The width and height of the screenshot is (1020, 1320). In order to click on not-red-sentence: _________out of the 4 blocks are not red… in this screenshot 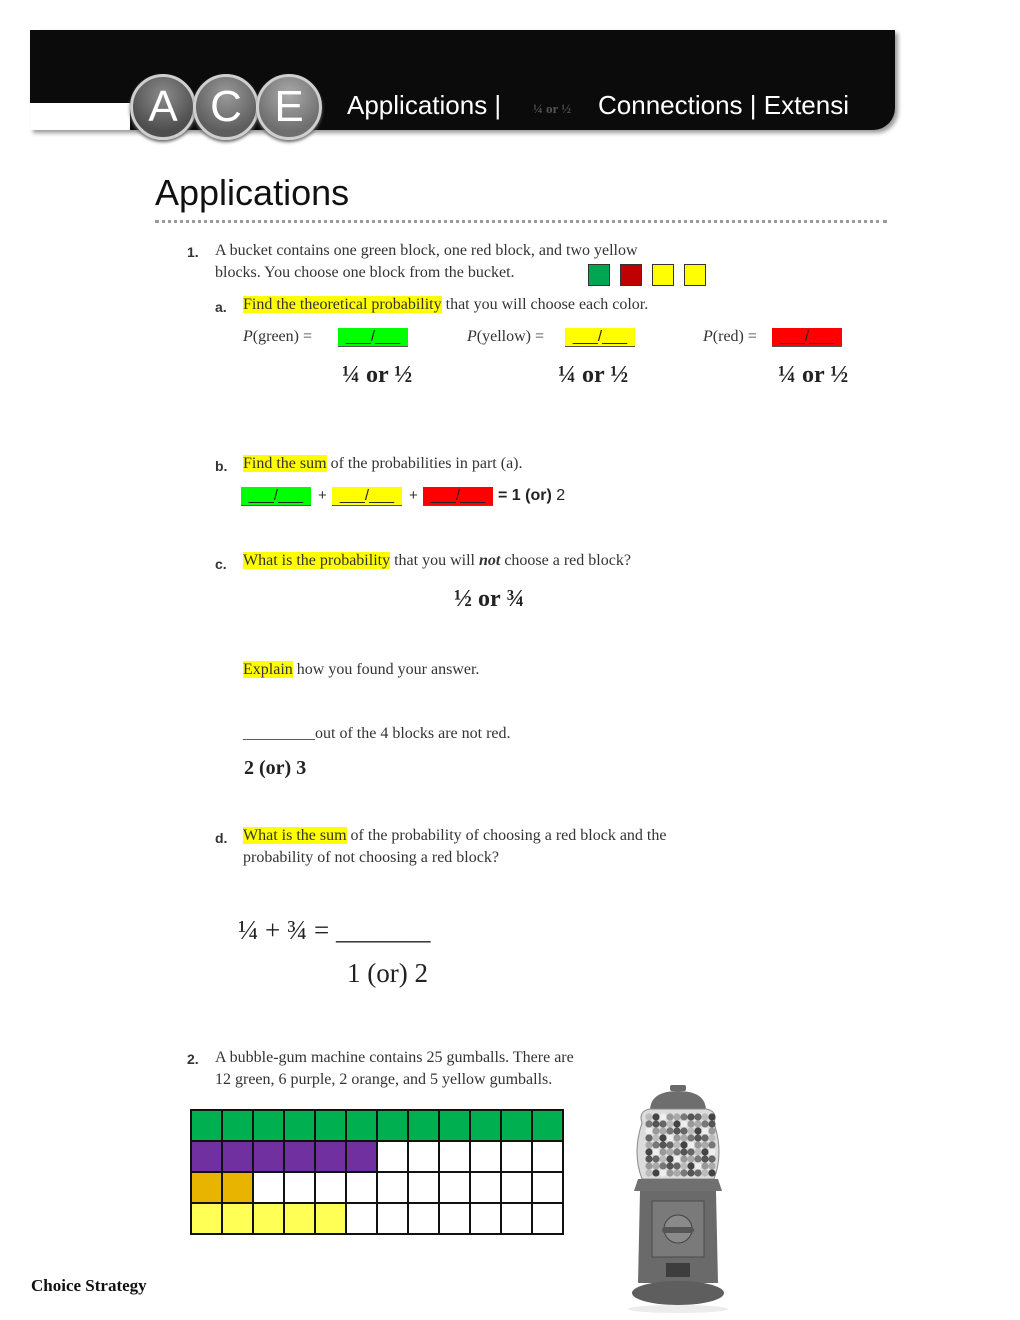, I will do `click(377, 733)`.